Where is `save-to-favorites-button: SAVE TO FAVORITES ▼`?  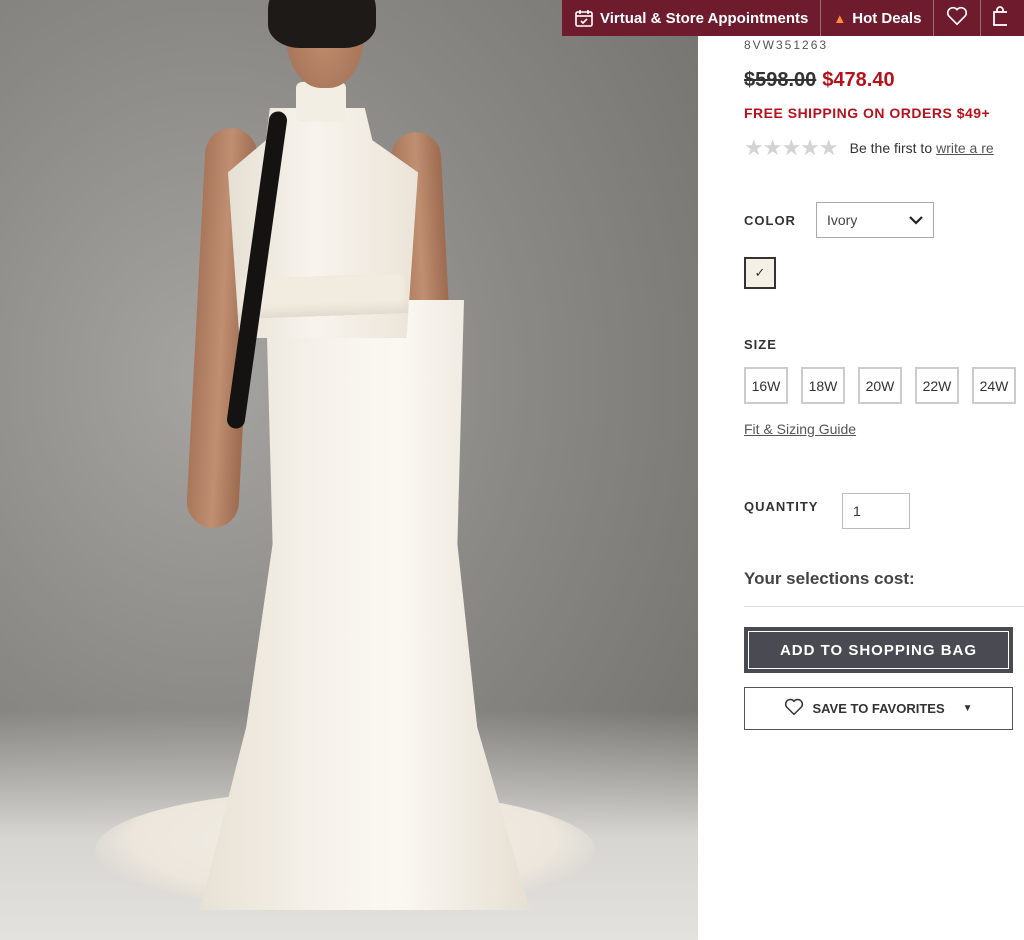
save-to-favorites-button: SAVE TO FAVORITES ▼ is located at coordinates (878, 708).